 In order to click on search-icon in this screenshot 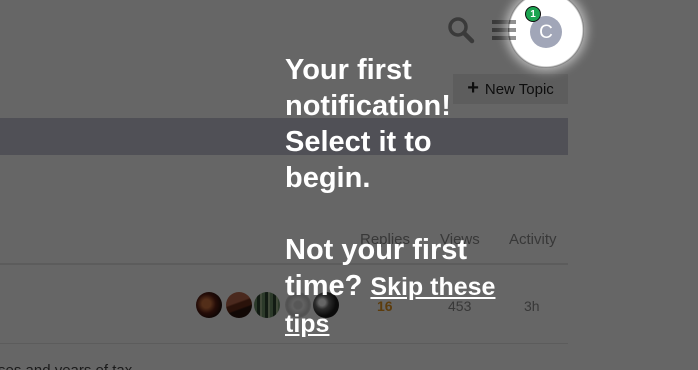, I will do `click(461, 30)`.